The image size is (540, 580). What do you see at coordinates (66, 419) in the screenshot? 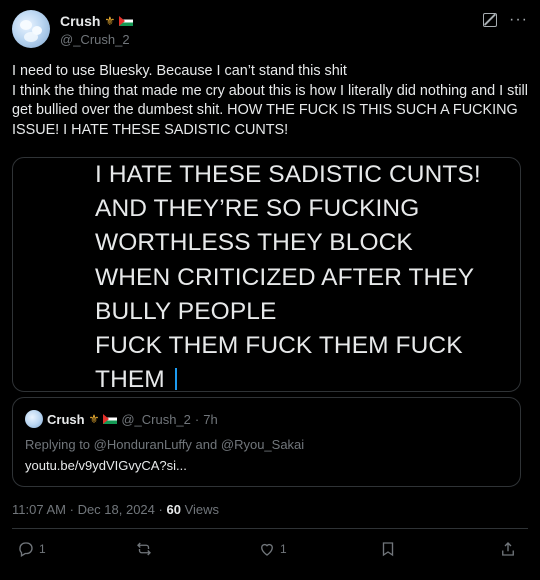
I see `quoted-display-name: Crush` at bounding box center [66, 419].